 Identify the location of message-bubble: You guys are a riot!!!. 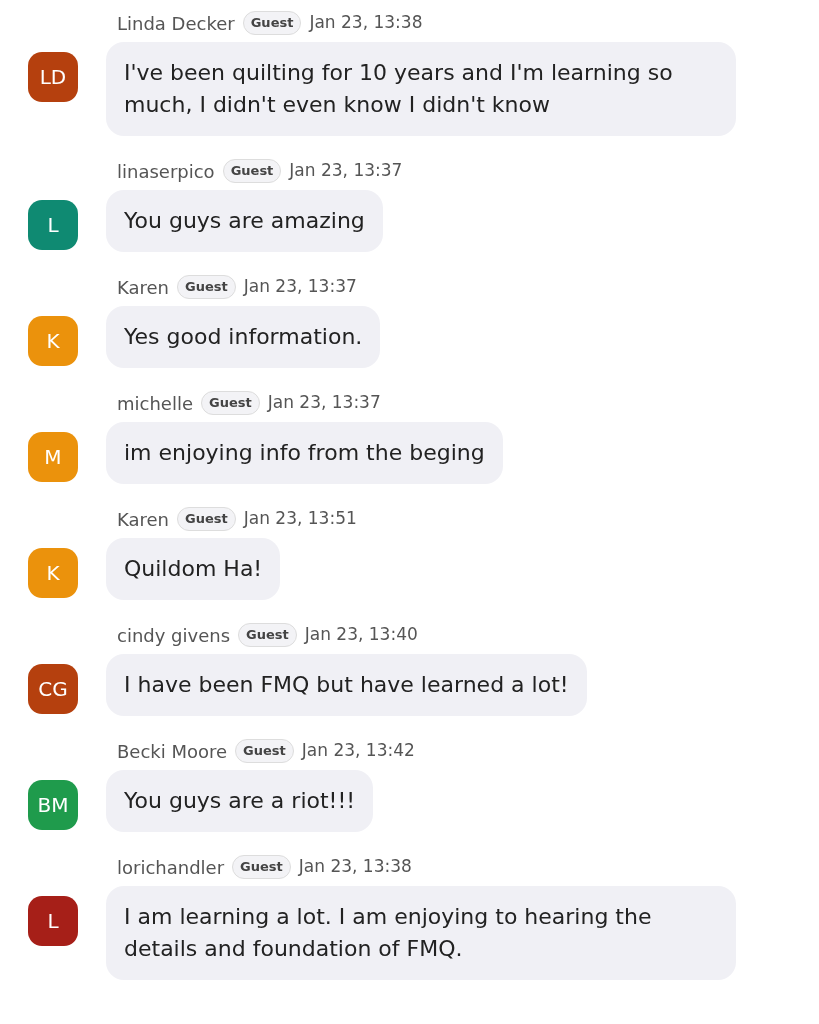
(240, 801).